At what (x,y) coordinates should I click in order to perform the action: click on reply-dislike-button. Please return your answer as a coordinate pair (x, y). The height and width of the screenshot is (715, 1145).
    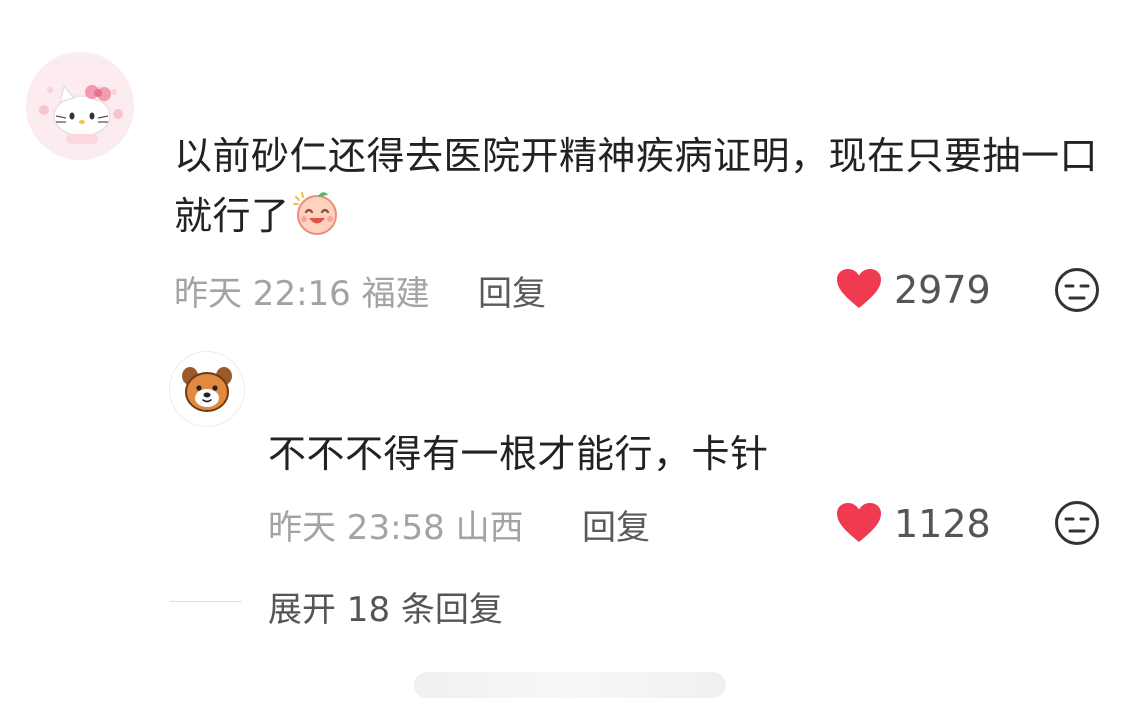
    Looking at the image, I should click on (1077, 525).